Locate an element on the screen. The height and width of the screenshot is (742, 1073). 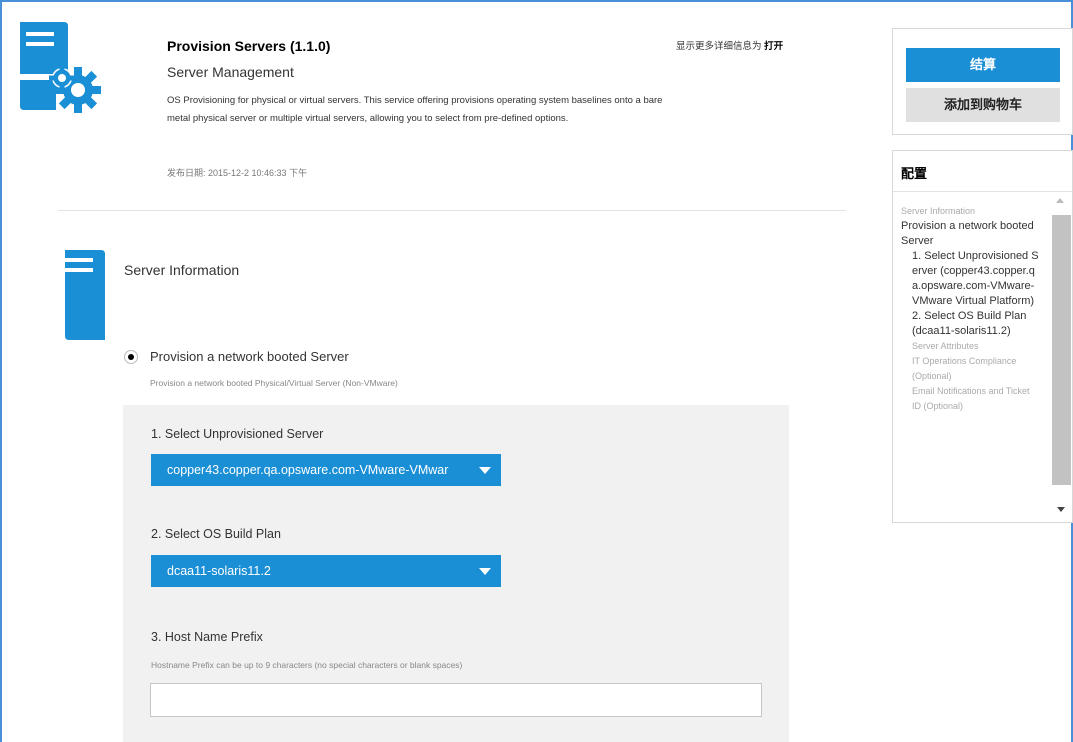
scrollbar-thumb is located at coordinates (1061, 350).